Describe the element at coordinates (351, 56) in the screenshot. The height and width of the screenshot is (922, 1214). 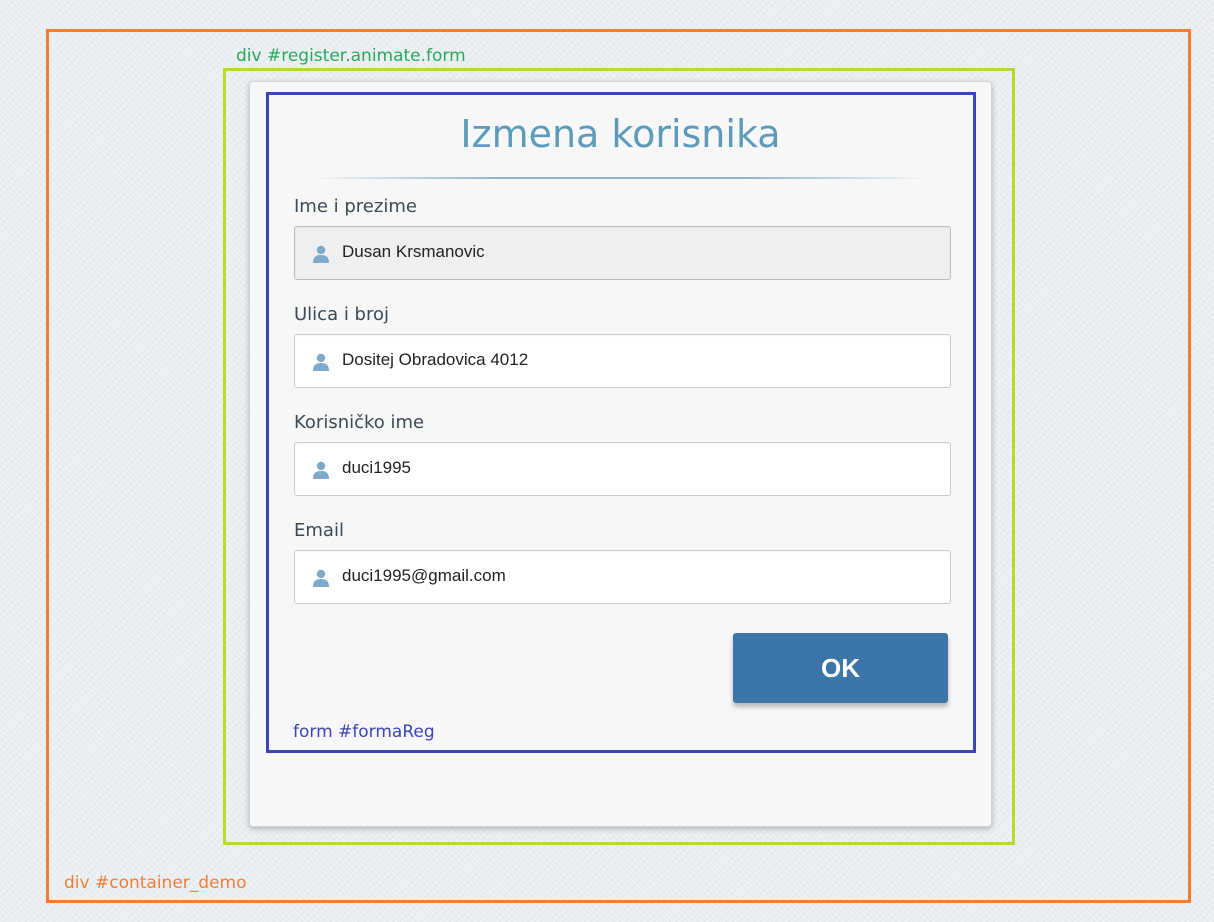
I see `register-label: div #register.animate.form` at that location.